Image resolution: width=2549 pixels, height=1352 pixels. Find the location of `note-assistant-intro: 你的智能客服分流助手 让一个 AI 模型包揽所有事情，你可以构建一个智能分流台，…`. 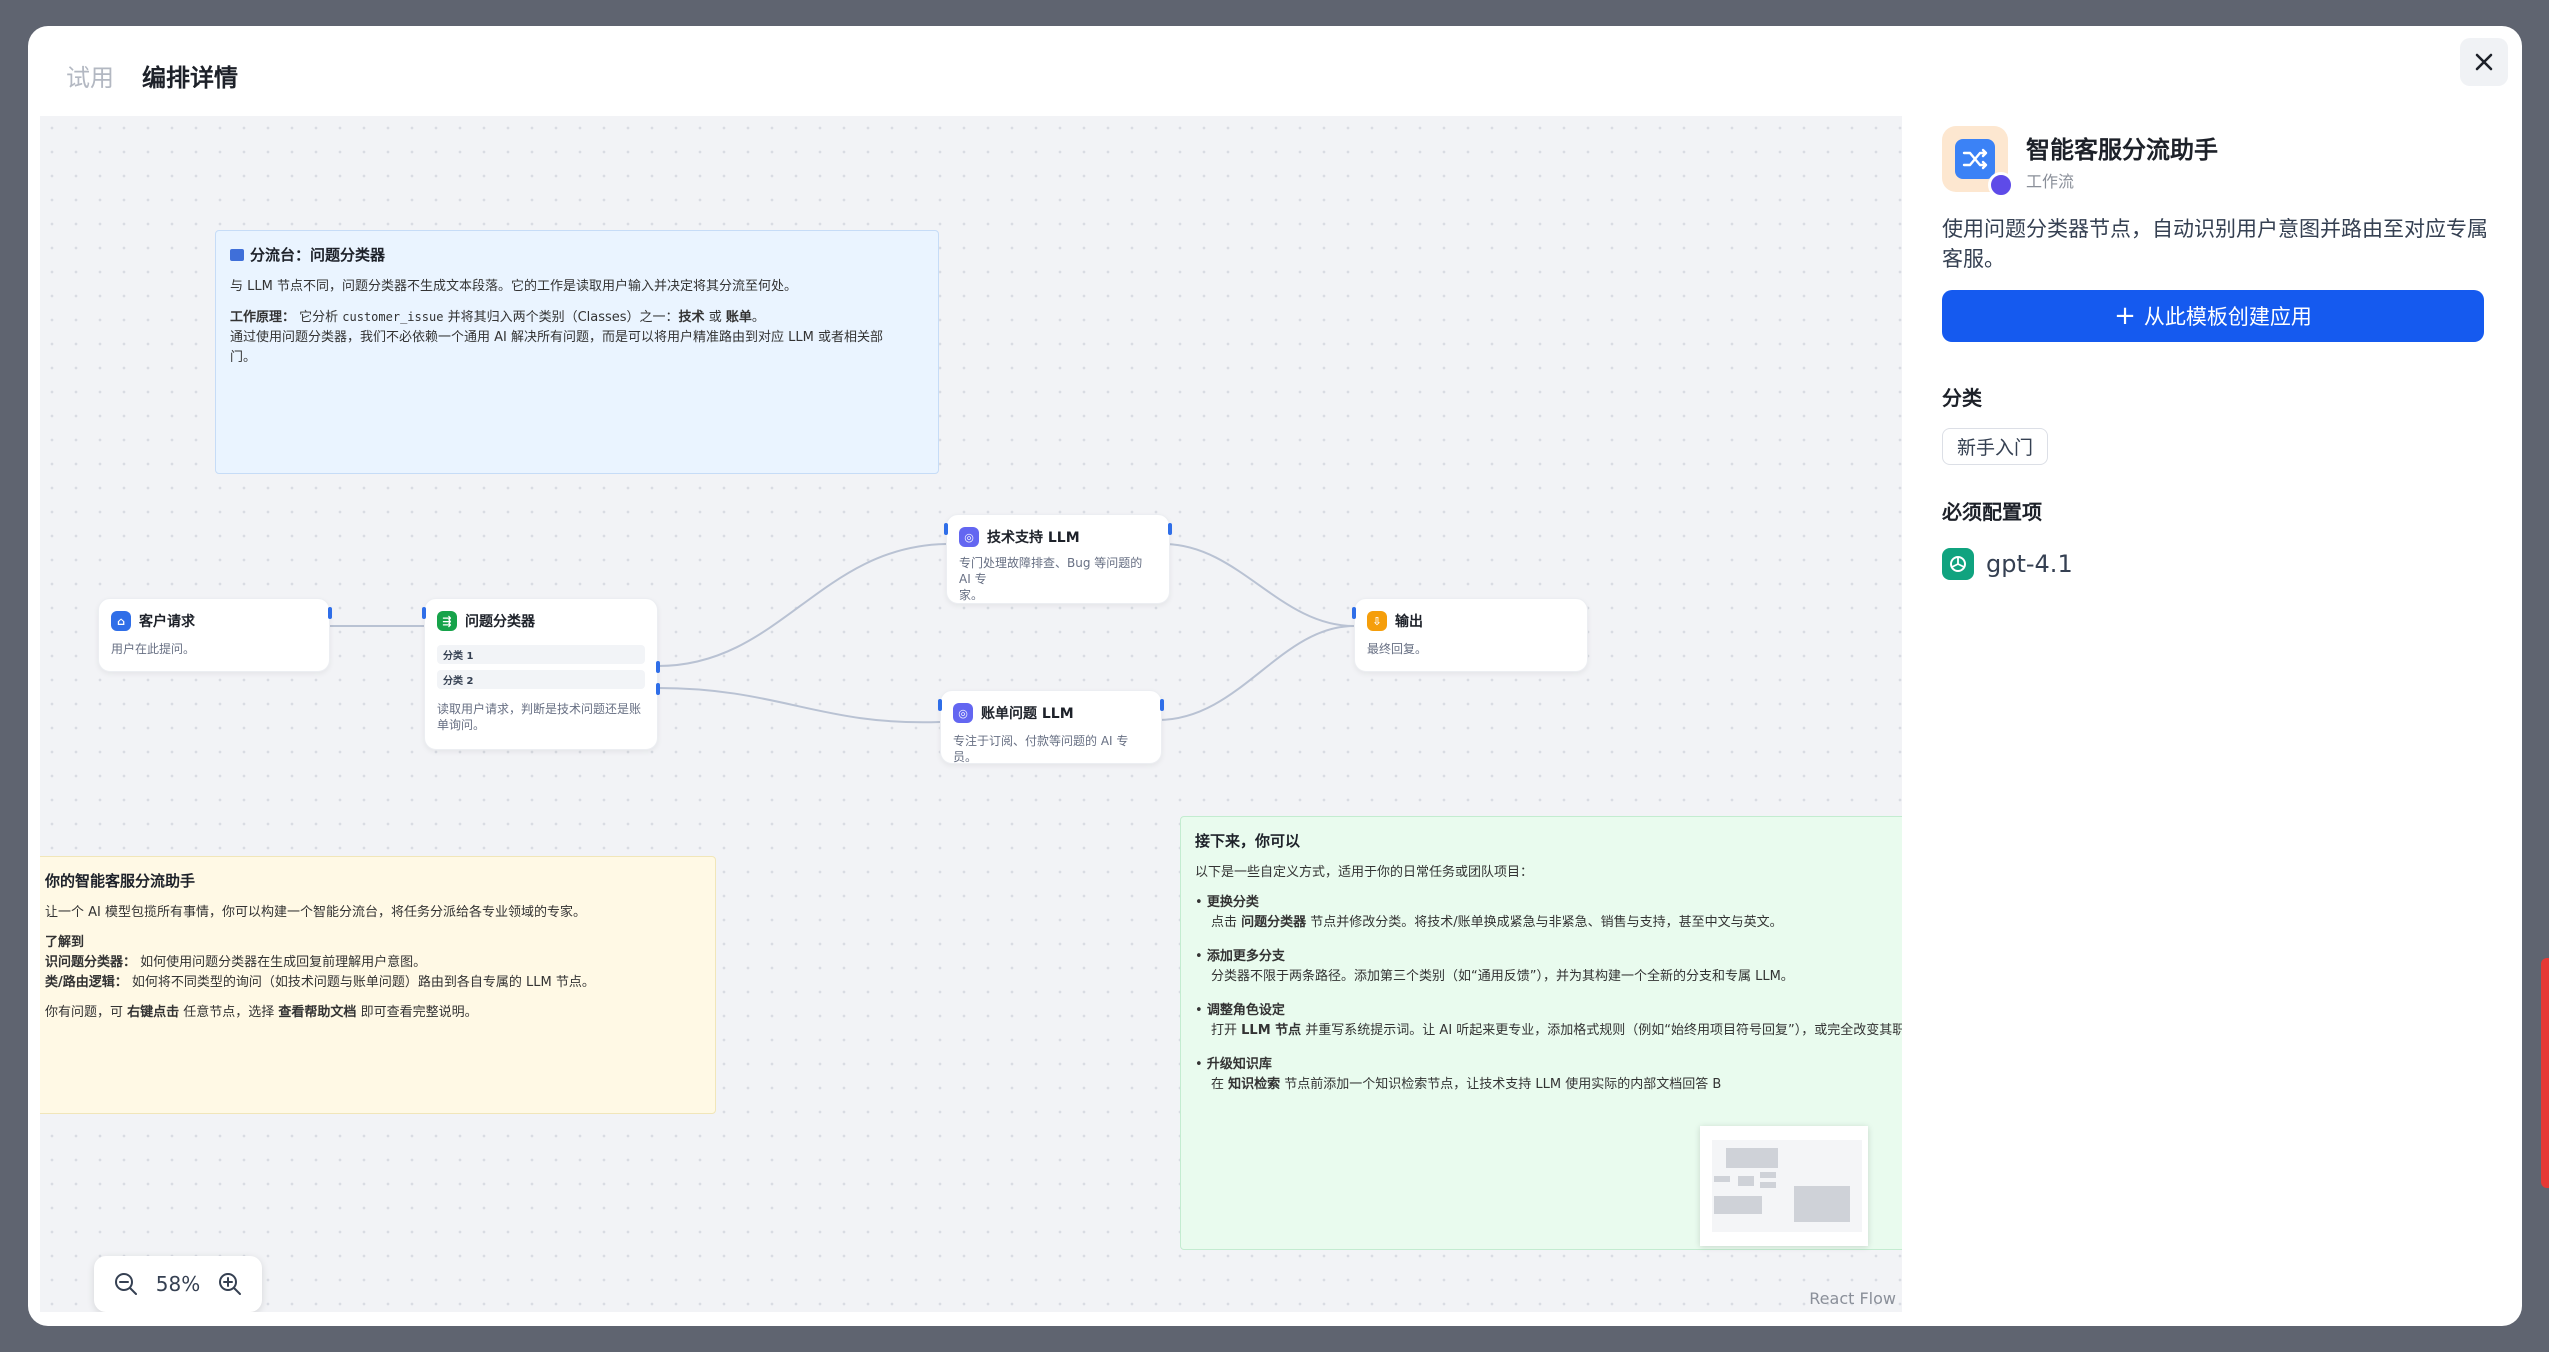

note-assistant-intro: 你的智能客服分流助手 让一个 AI 模型包揽所有事情，你可以构建一个智能分流台，… is located at coordinates (378, 985).